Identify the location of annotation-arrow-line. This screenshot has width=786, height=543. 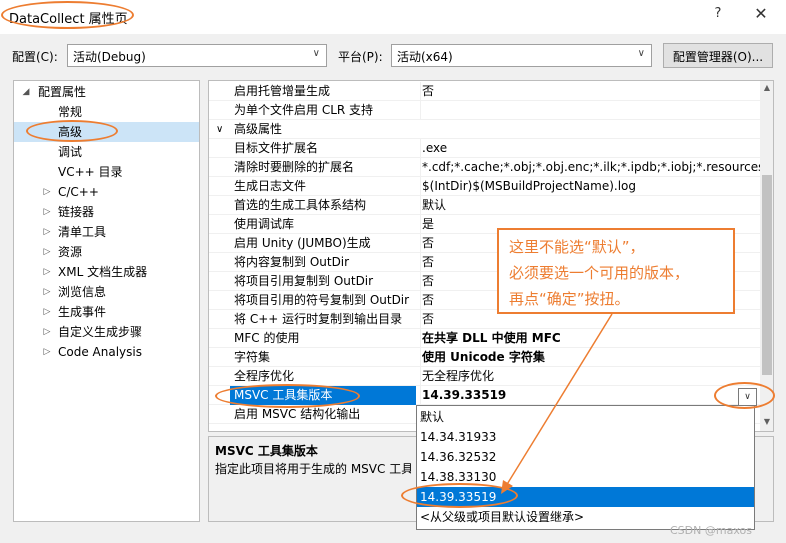
(559, 400).